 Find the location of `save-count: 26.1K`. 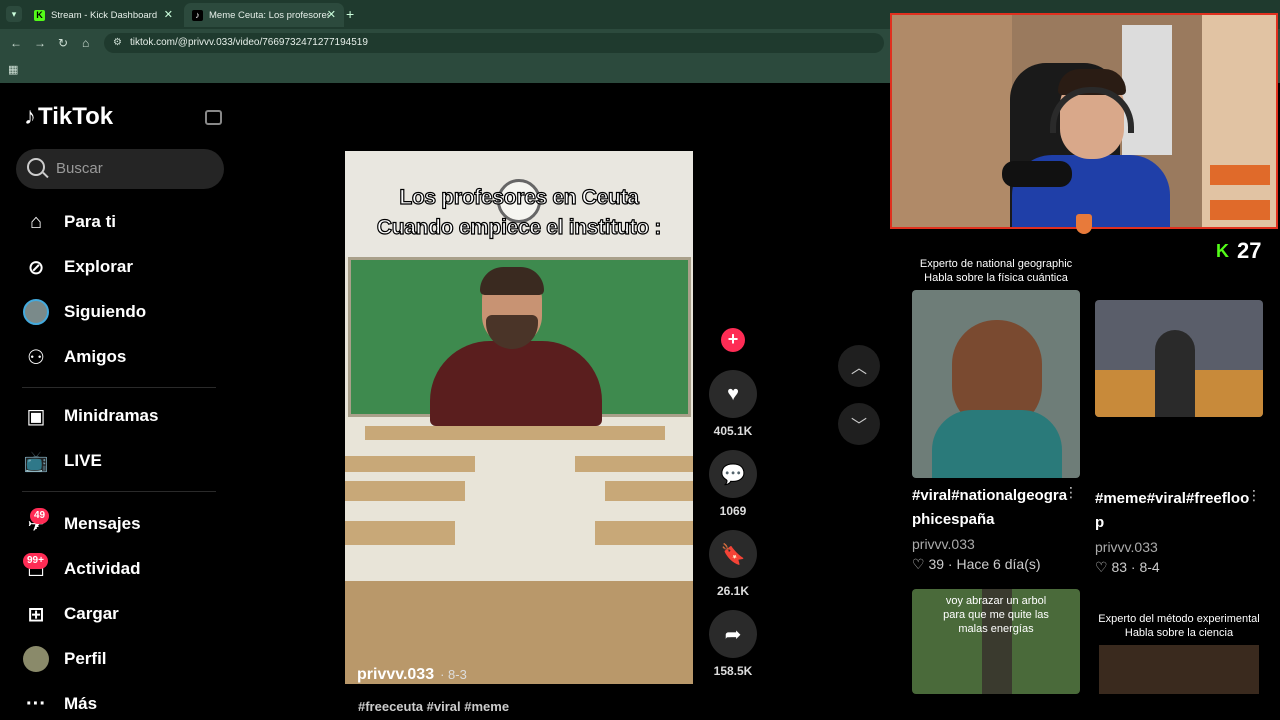

save-count: 26.1K is located at coordinates (733, 591).